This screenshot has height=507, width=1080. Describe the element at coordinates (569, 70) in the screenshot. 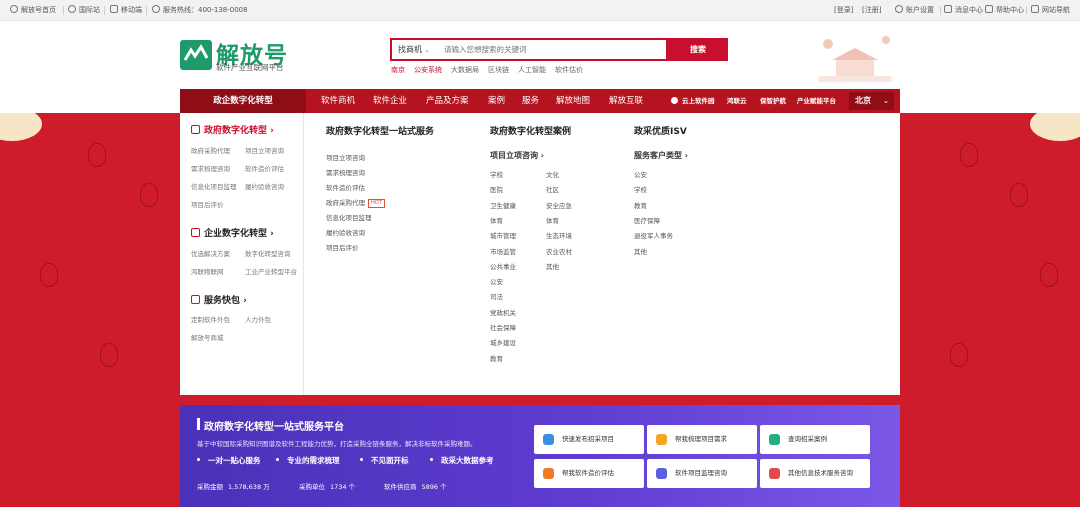

I see `hotword-link: 软件估价` at that location.